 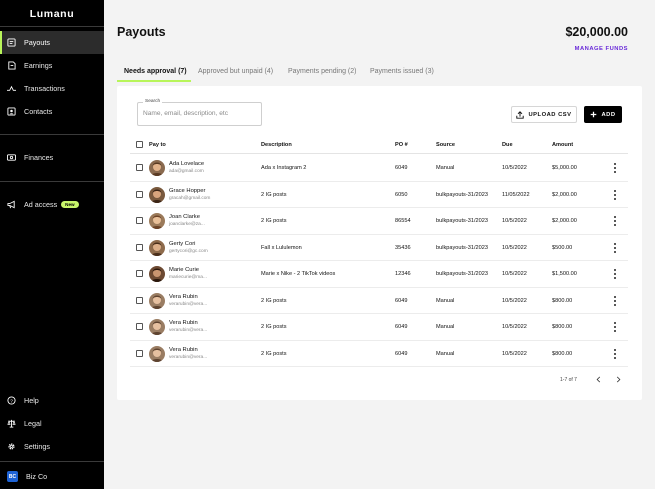 What do you see at coordinates (52, 204) in the screenshot?
I see `sidebar-item-ad-access: Ad access New` at bounding box center [52, 204].